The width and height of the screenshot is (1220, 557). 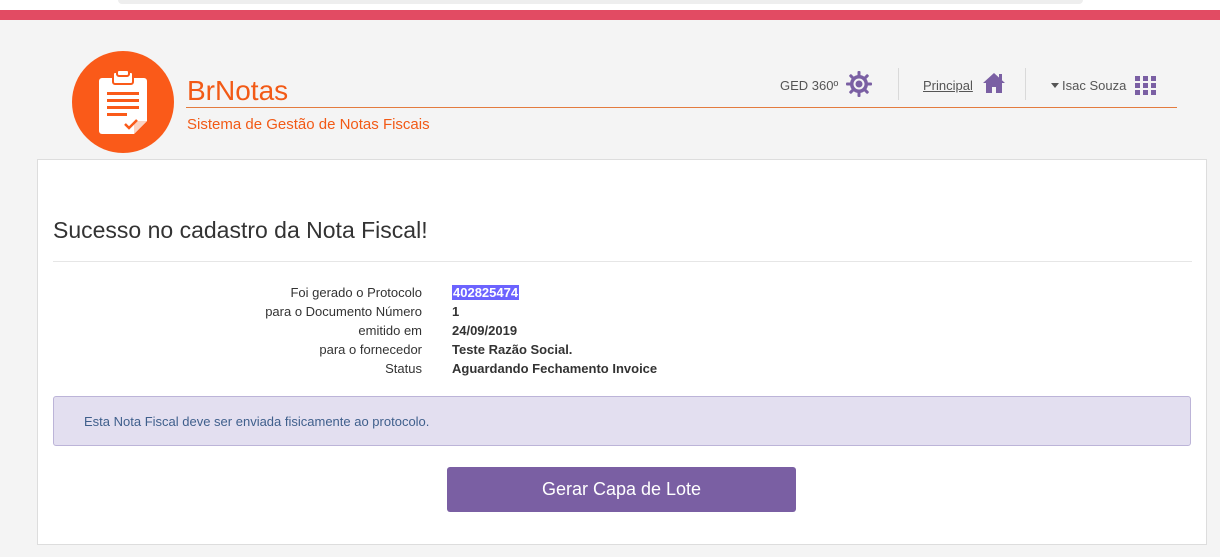 I want to click on document-number-label: para o Documento Número, so click(x=343, y=311).